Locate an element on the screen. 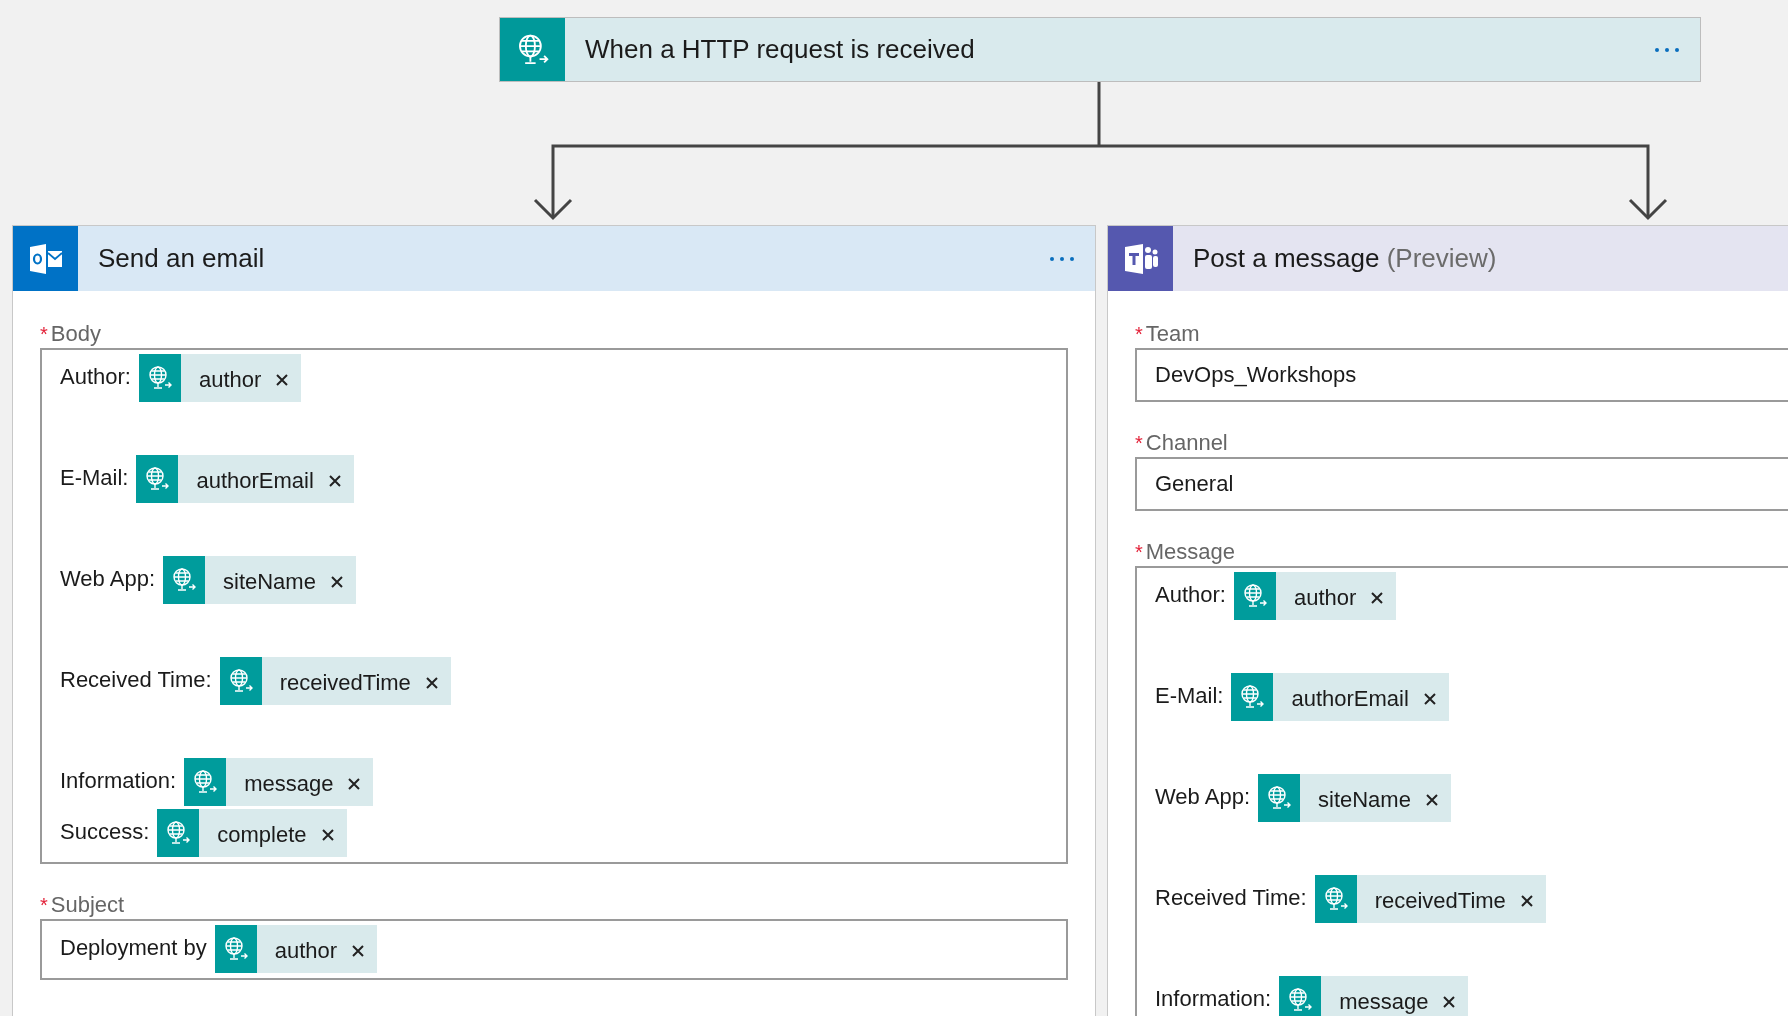  card-title: Post a message (Preview) is located at coordinates (1345, 258).